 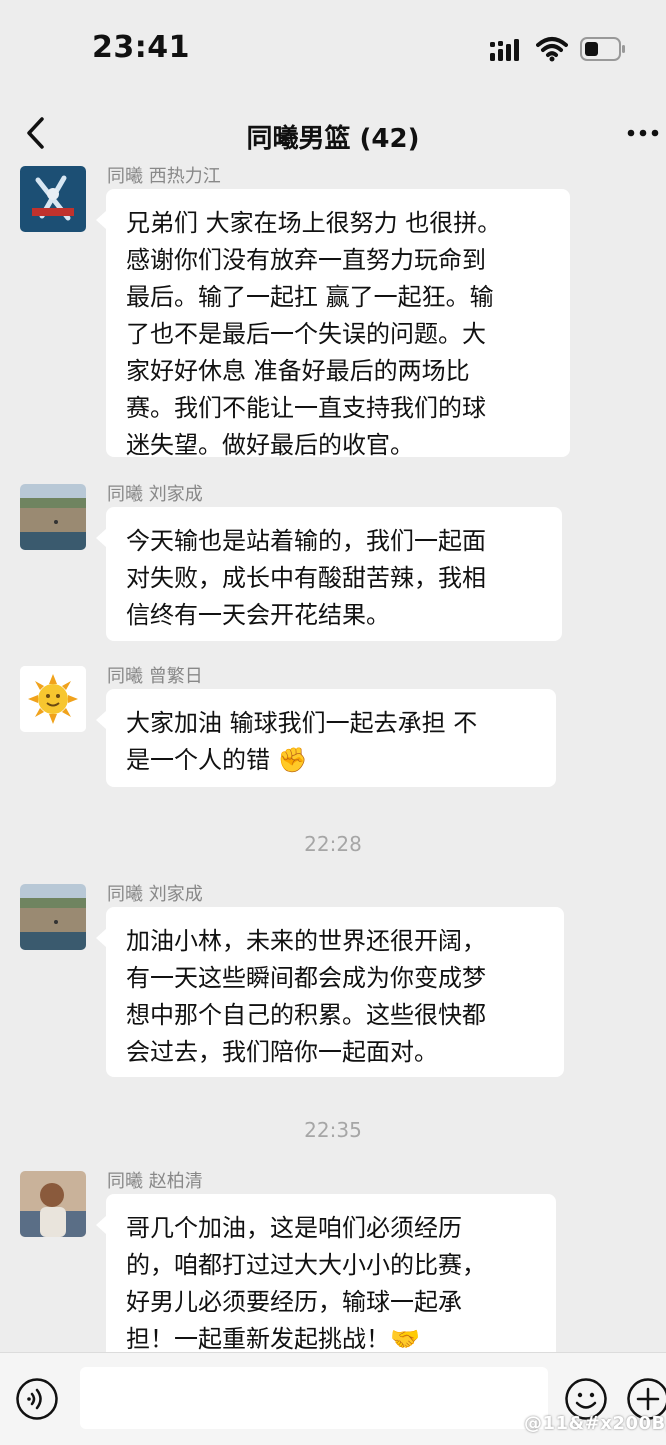 I want to click on message-line: 了也不是最后一个失误的问题。大, so click(x=306, y=334).